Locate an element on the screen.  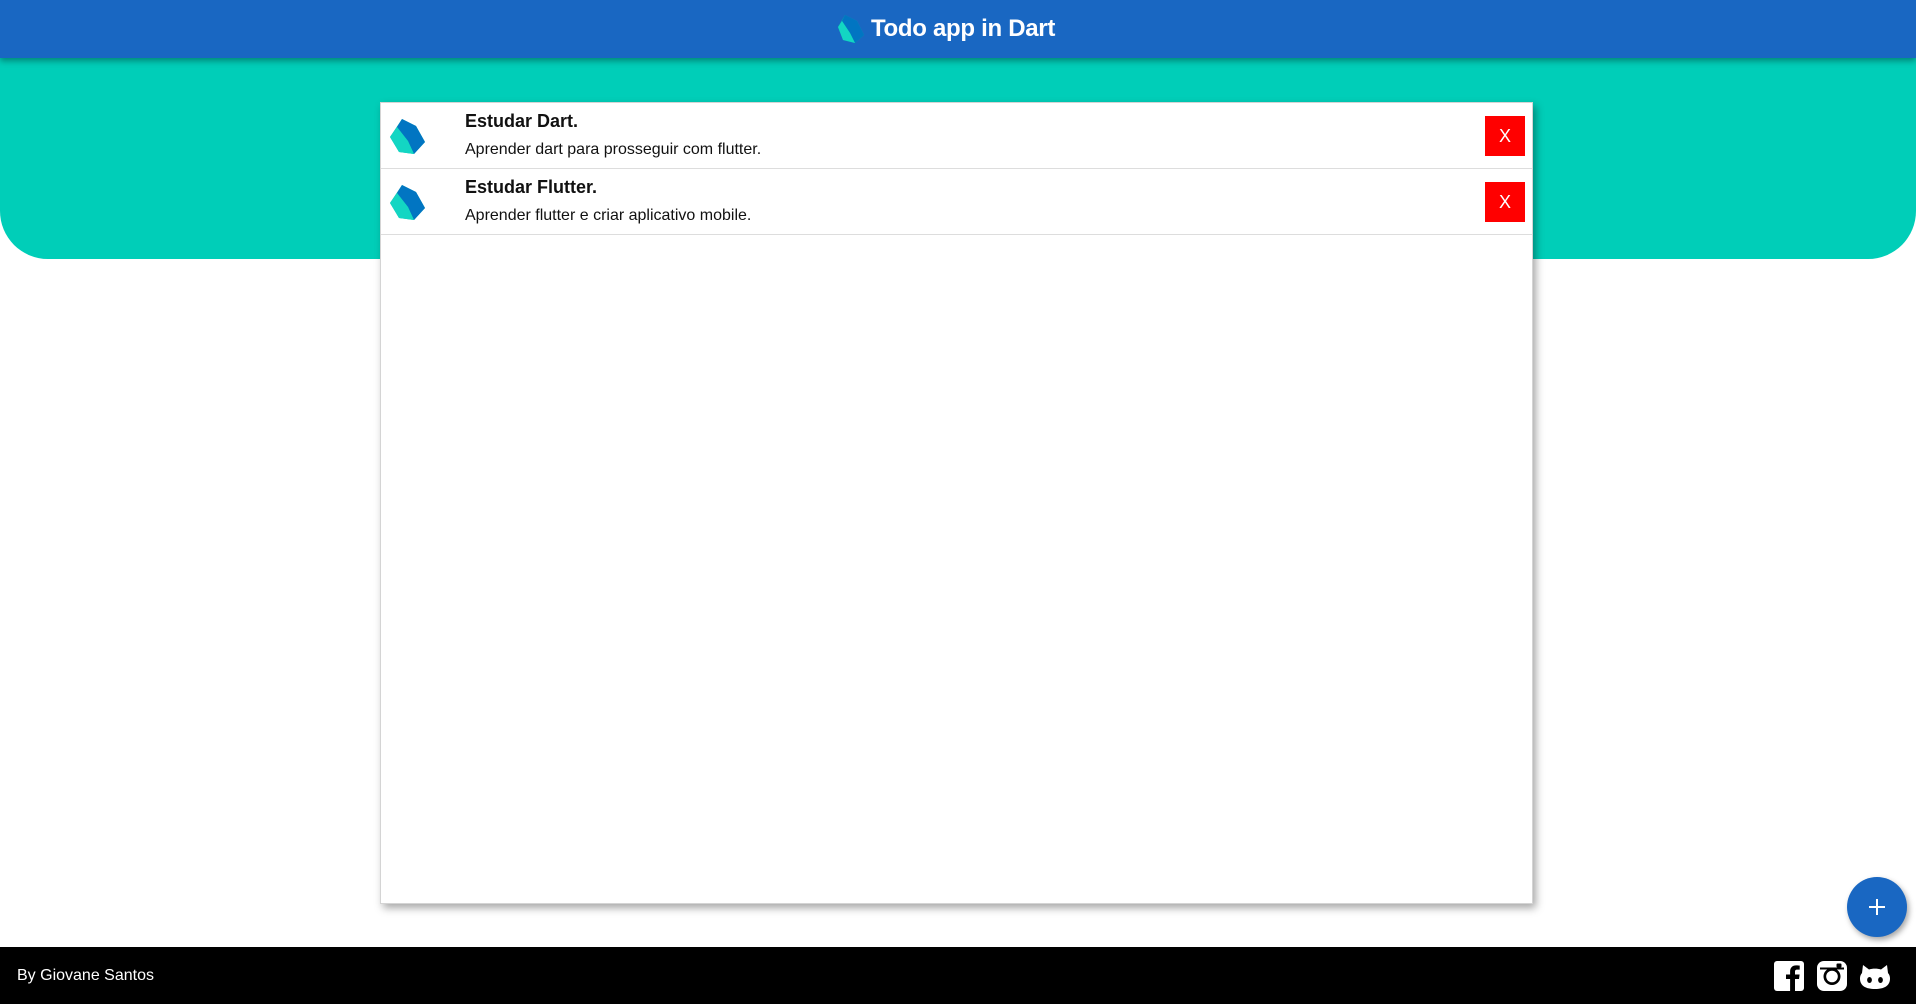
app-bar-brand: Todo app in Dart is located at coordinates (946, 29).